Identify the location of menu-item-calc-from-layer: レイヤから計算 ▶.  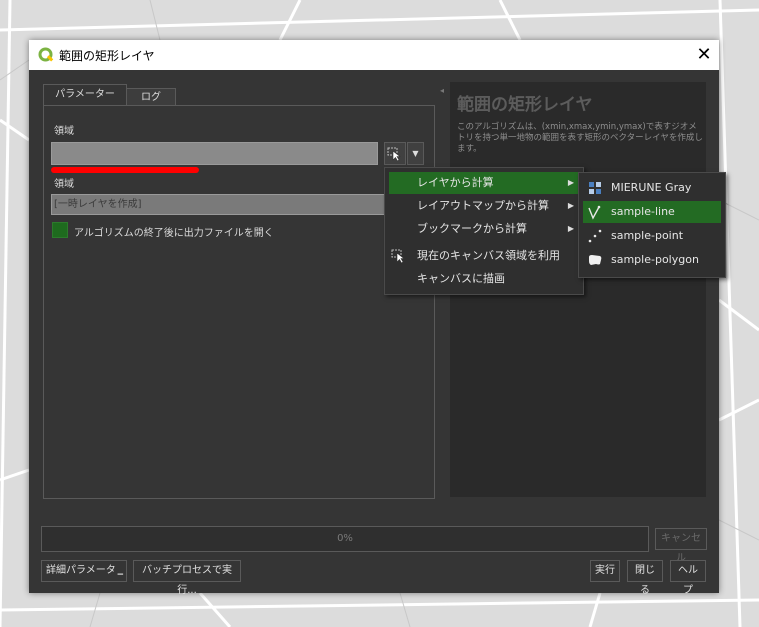
(484, 183).